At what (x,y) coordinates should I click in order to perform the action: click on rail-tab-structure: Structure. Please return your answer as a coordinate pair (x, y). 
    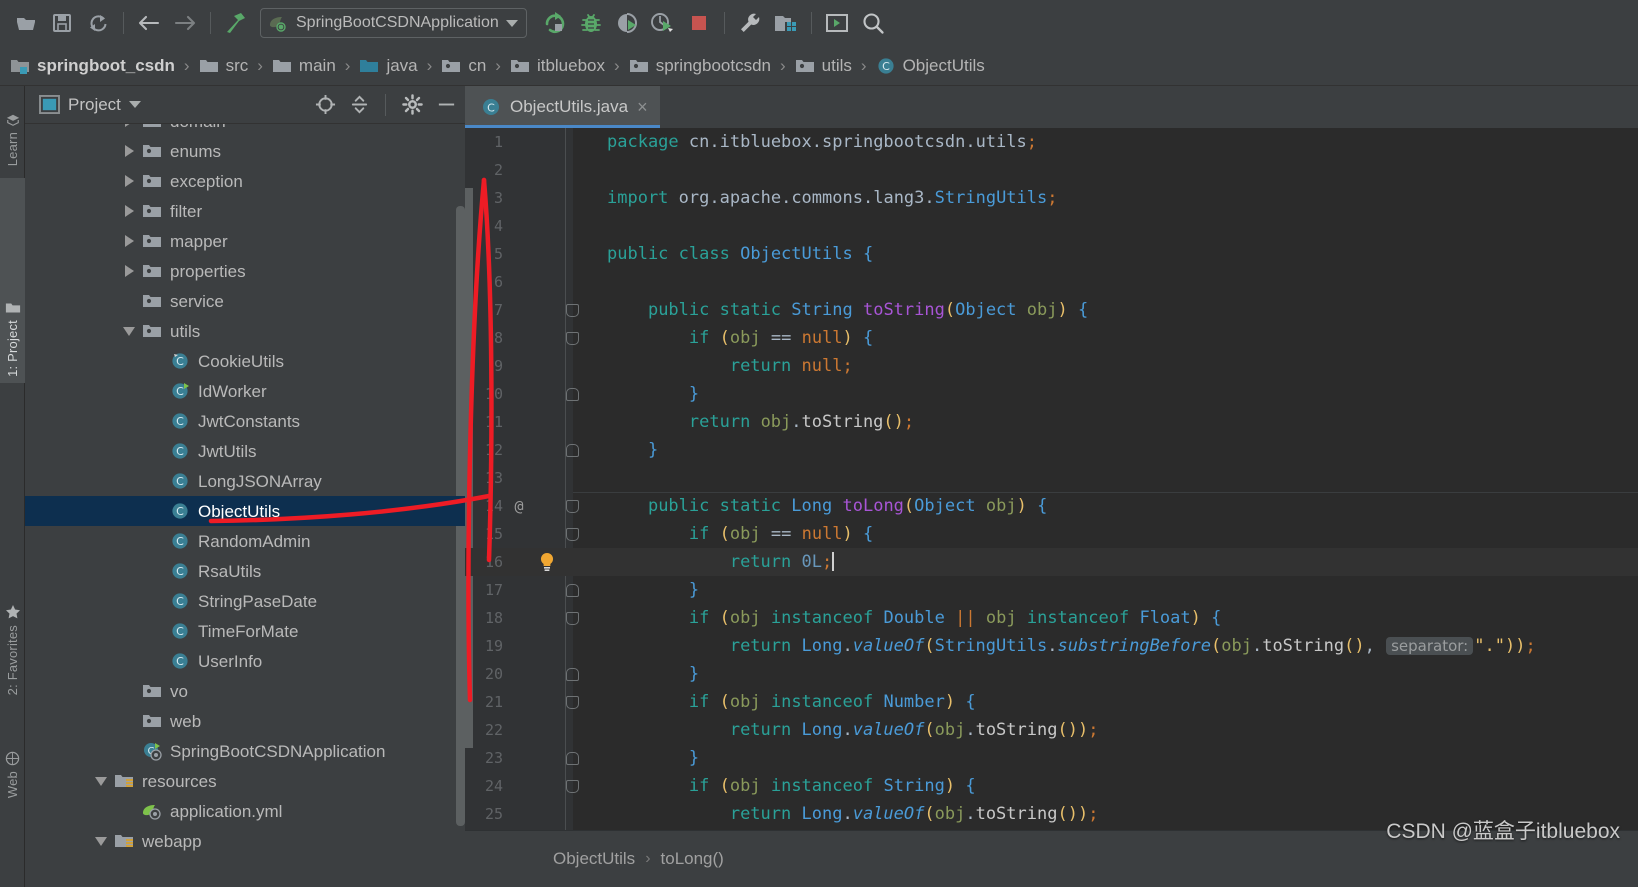
    Looking at the image, I should click on (12, 859).